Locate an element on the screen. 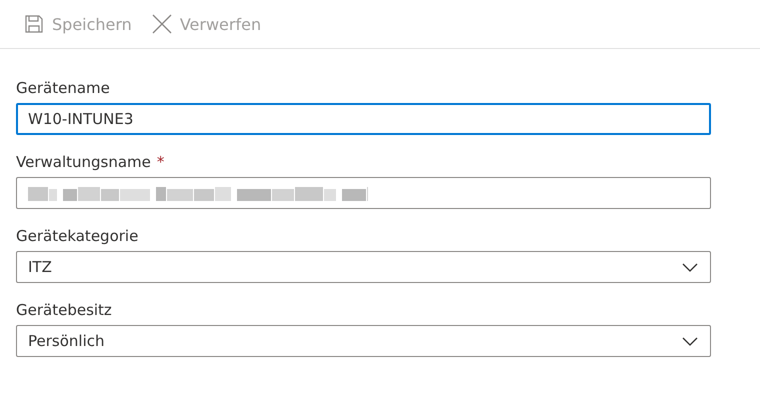 The image size is (760, 400). input-field: W10-INTUNE3 is located at coordinates (363, 119).